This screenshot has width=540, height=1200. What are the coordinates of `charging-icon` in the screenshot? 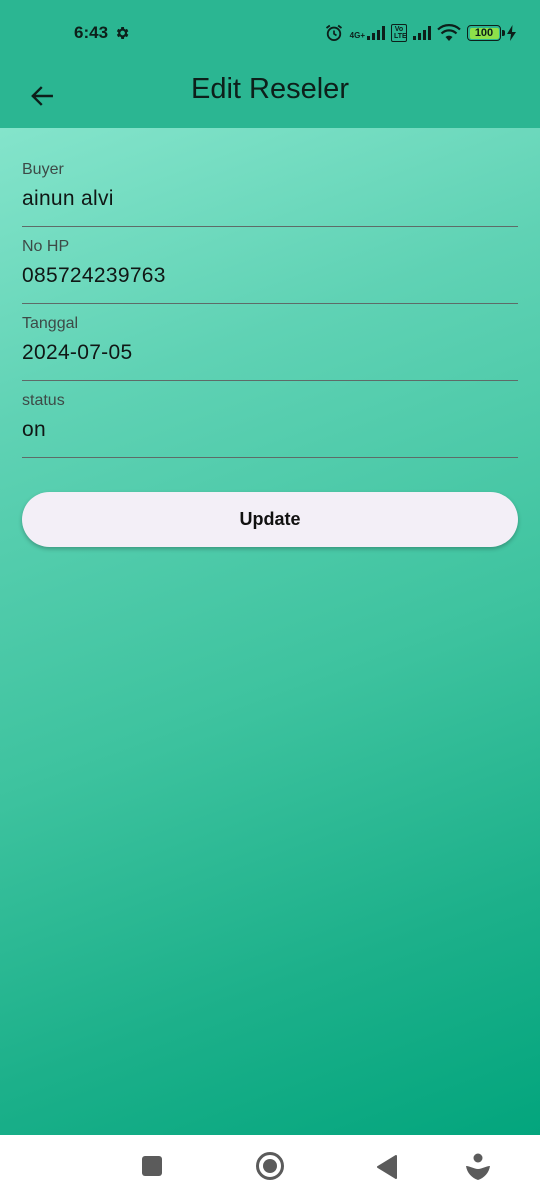 It's located at (511, 33).